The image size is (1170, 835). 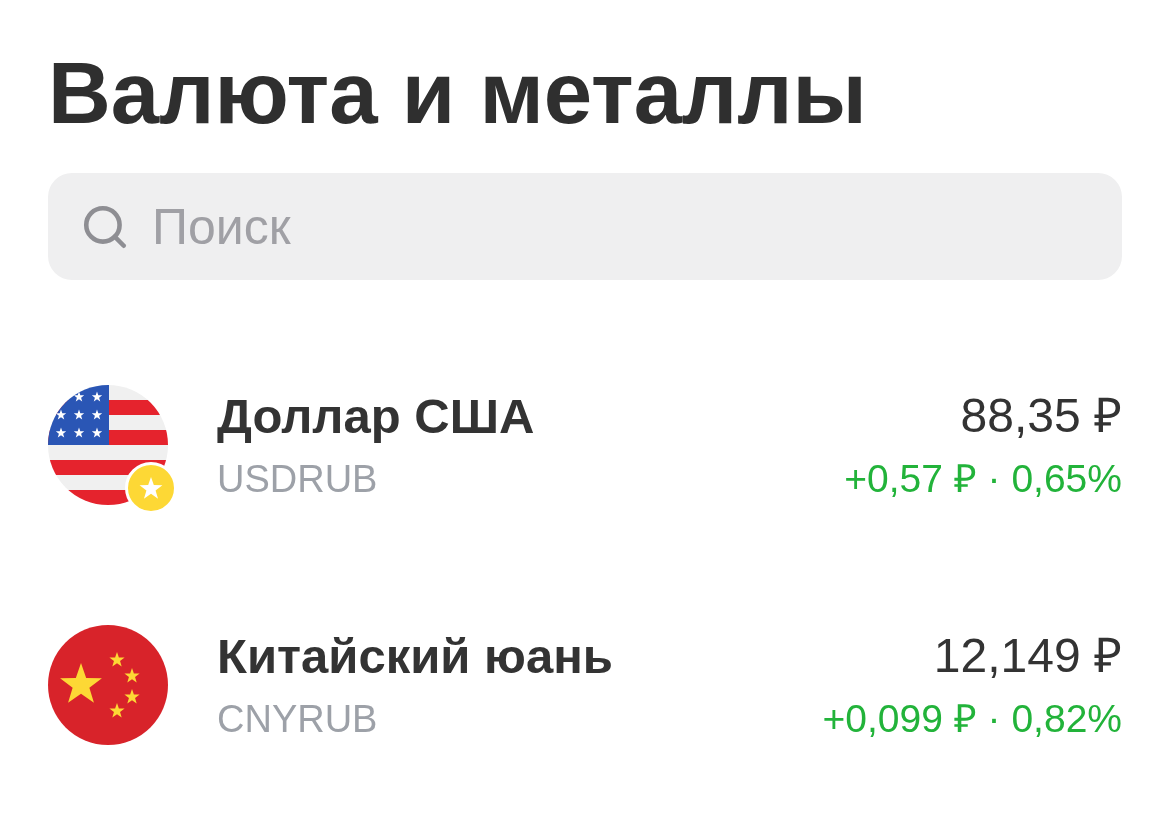 I want to click on currency-name: Доллар США, so click(x=376, y=416).